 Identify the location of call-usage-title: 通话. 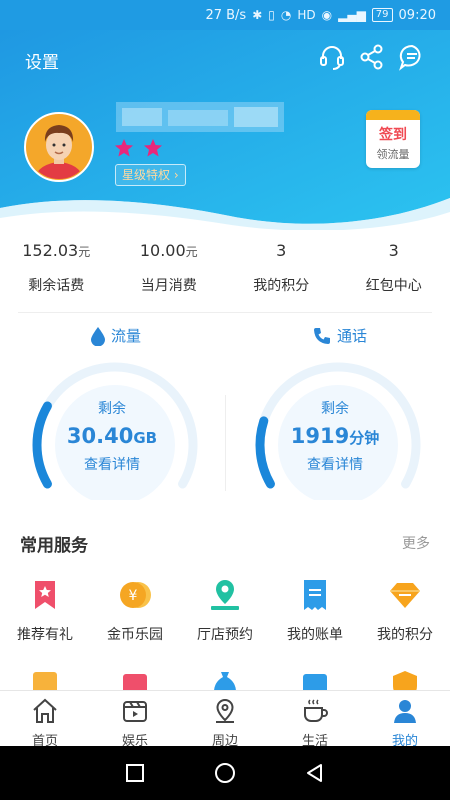
(352, 336).